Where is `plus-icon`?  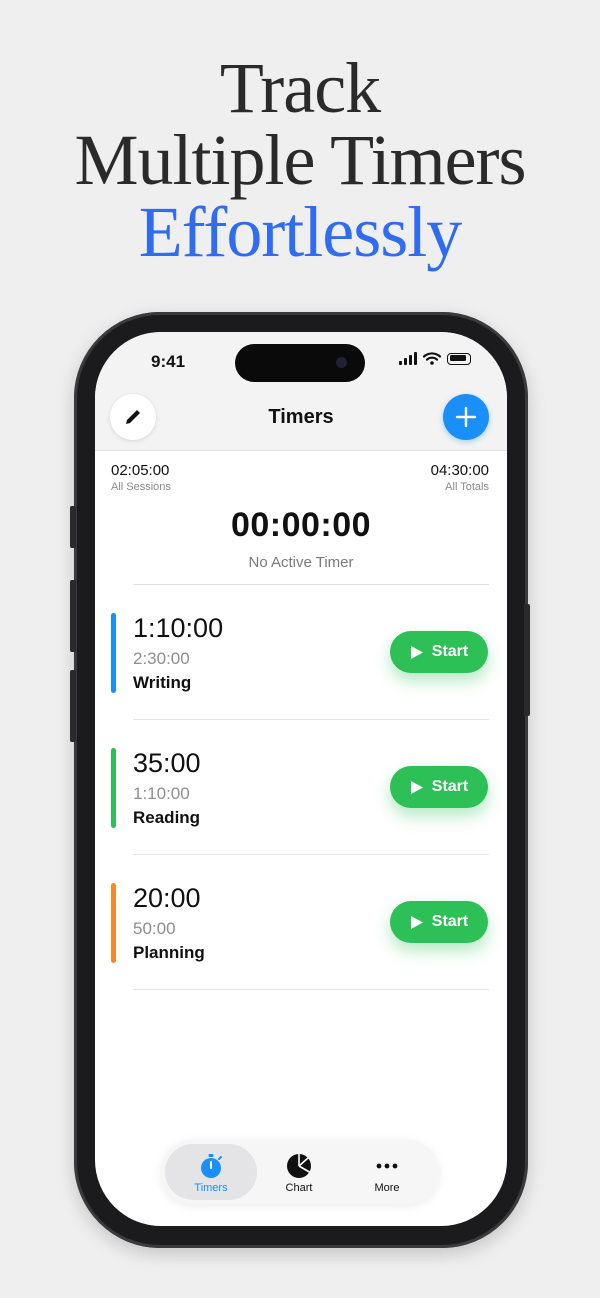 plus-icon is located at coordinates (466, 417).